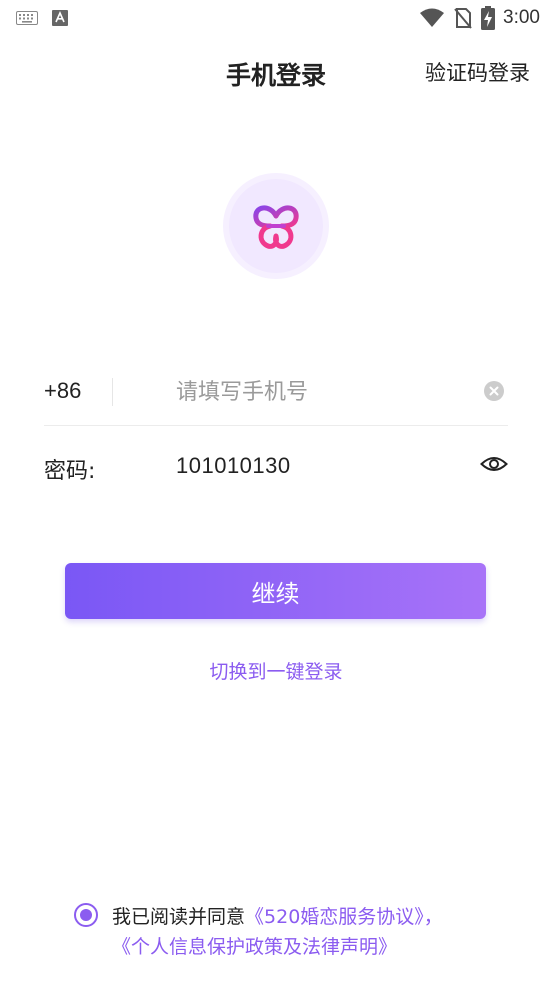 The height and width of the screenshot is (983, 552). I want to click on status-bar: 3:00, so click(276, 19).